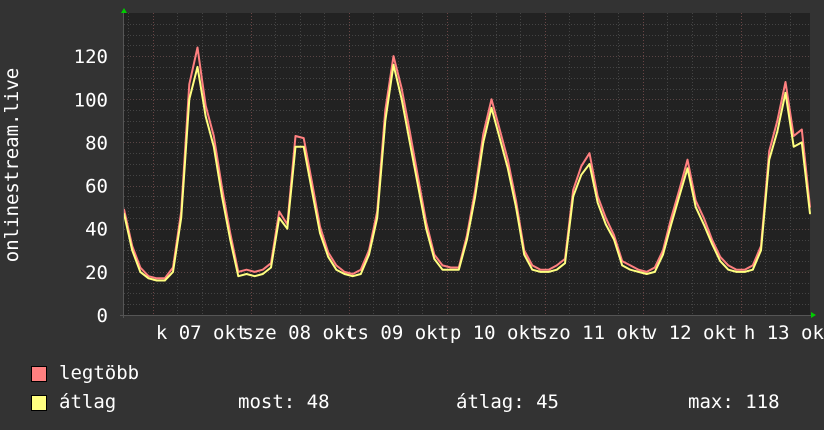  What do you see at coordinates (784, 333) in the screenshot?
I see `x-tick-label: h 13 okt` at bounding box center [784, 333].